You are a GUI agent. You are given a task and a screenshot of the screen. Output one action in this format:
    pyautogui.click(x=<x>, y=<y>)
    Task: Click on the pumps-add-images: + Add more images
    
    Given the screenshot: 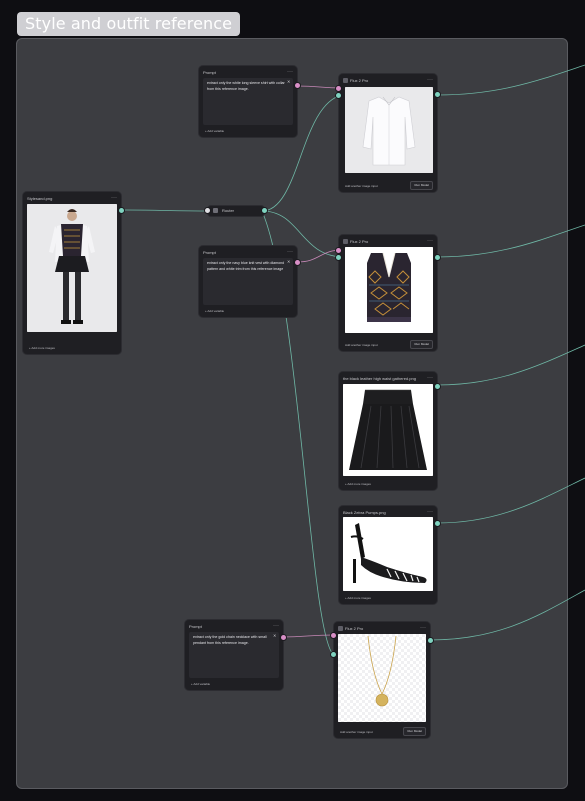 What is the action you would take?
    pyautogui.click(x=358, y=598)
    